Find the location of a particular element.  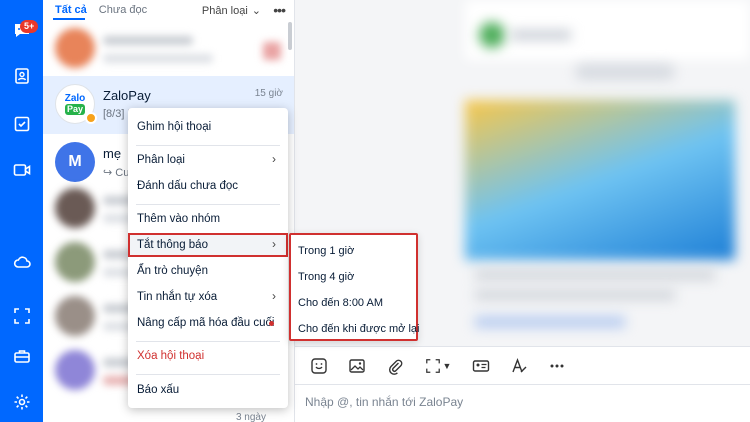

list-item is located at coordinates (168, 48).